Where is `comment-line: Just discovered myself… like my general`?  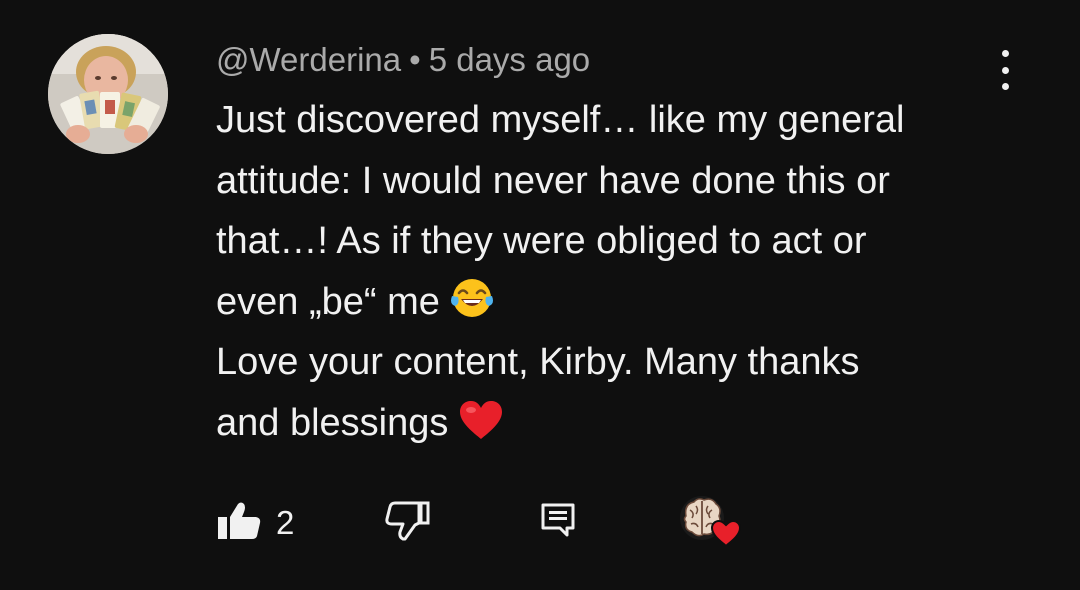 comment-line: Just discovered myself… like my general is located at coordinates (560, 120).